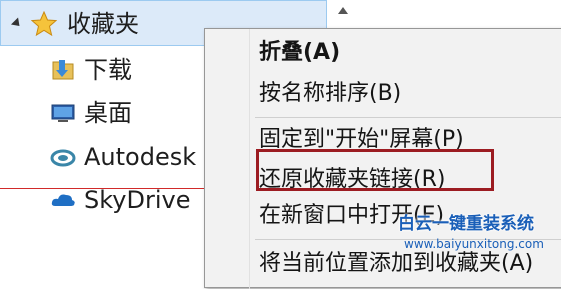  I want to click on scroll-up-arrow-icon, so click(343, 13).